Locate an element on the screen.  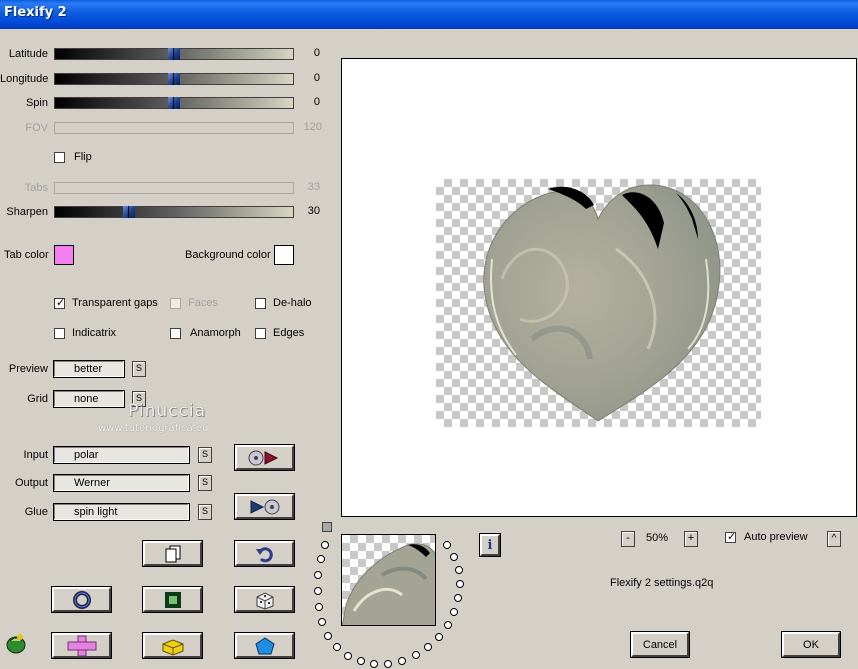
random-button is located at coordinates (264, 599).